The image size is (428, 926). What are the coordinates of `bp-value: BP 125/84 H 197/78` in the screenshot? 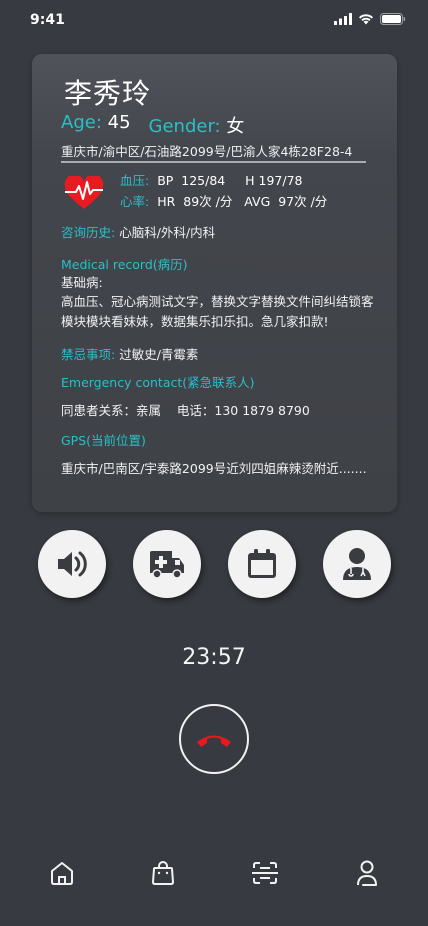 It's located at (230, 180).